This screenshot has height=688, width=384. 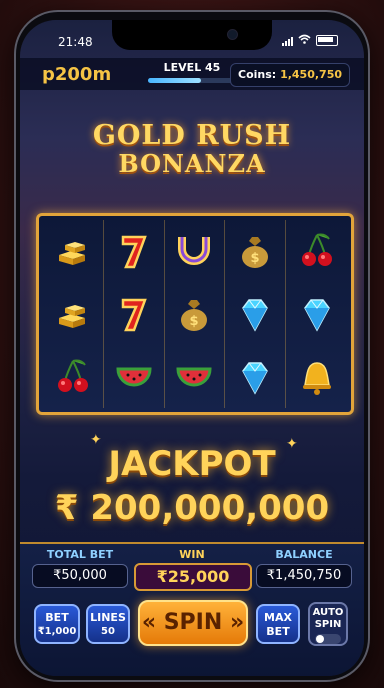 I want to click on system-icons, so click(x=310, y=40).